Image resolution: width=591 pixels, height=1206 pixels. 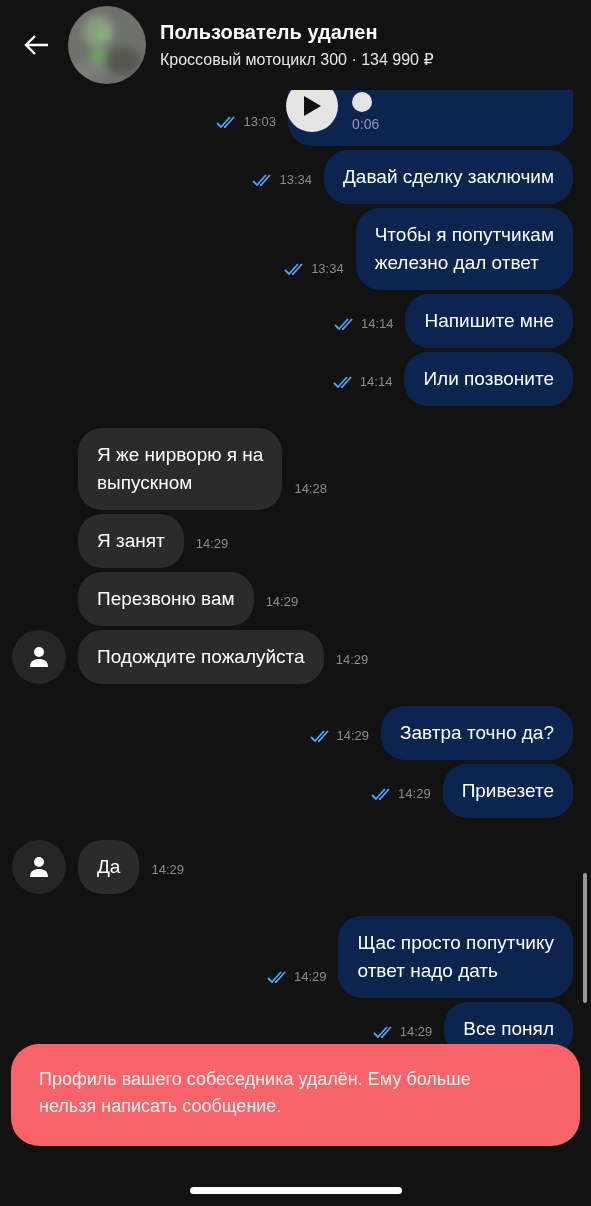 What do you see at coordinates (297, 59) in the screenshot?
I see `chat-subtitle: Кроссовый мотоцикл 300 · 134 990 ₽` at bounding box center [297, 59].